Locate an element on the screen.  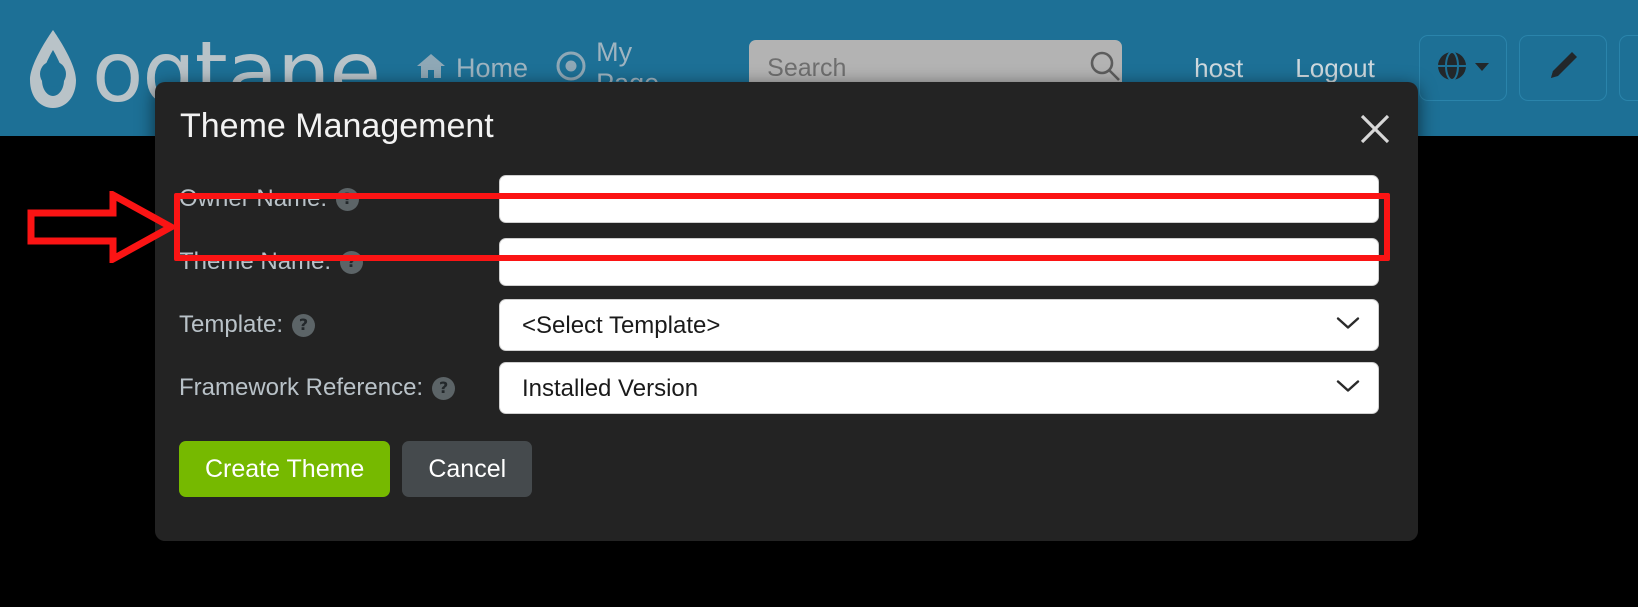
settings-button is located at coordinates (1628, 68).